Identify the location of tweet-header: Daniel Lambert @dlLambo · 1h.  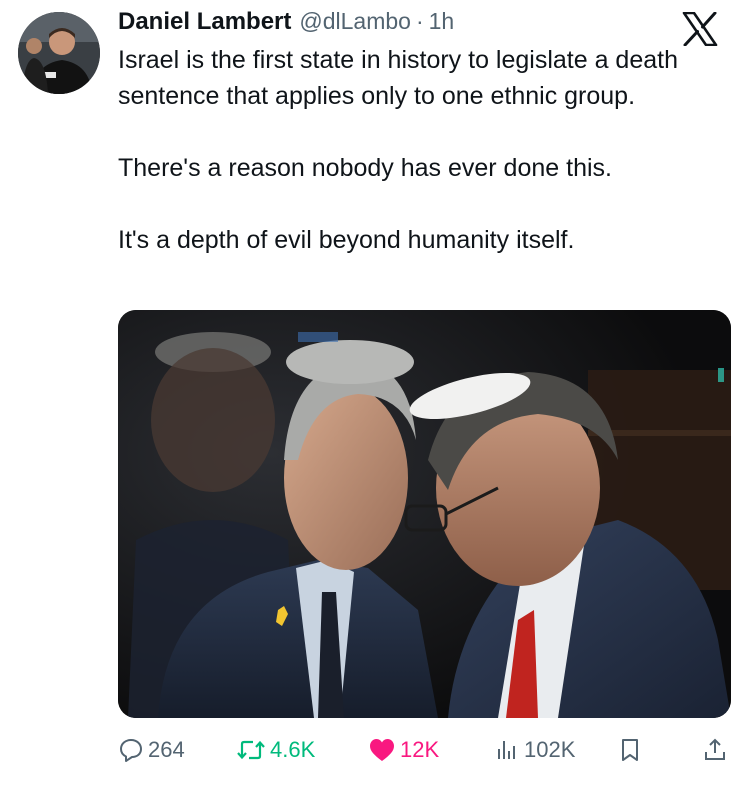
(286, 24).